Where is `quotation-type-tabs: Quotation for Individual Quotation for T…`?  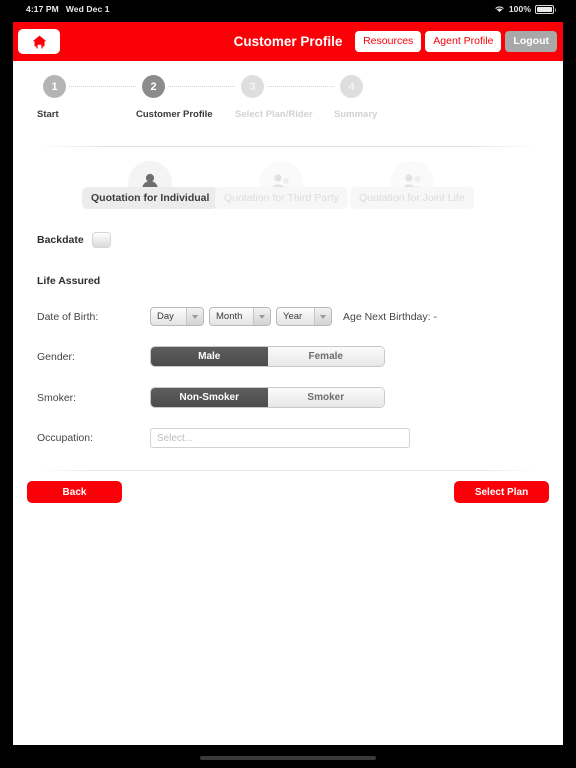 quotation-type-tabs: Quotation for Individual Quotation for T… is located at coordinates (299, 190).